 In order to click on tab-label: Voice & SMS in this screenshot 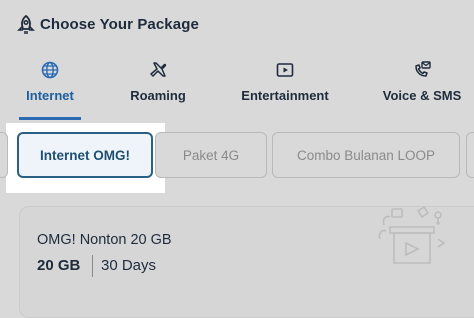, I will do `click(422, 95)`.